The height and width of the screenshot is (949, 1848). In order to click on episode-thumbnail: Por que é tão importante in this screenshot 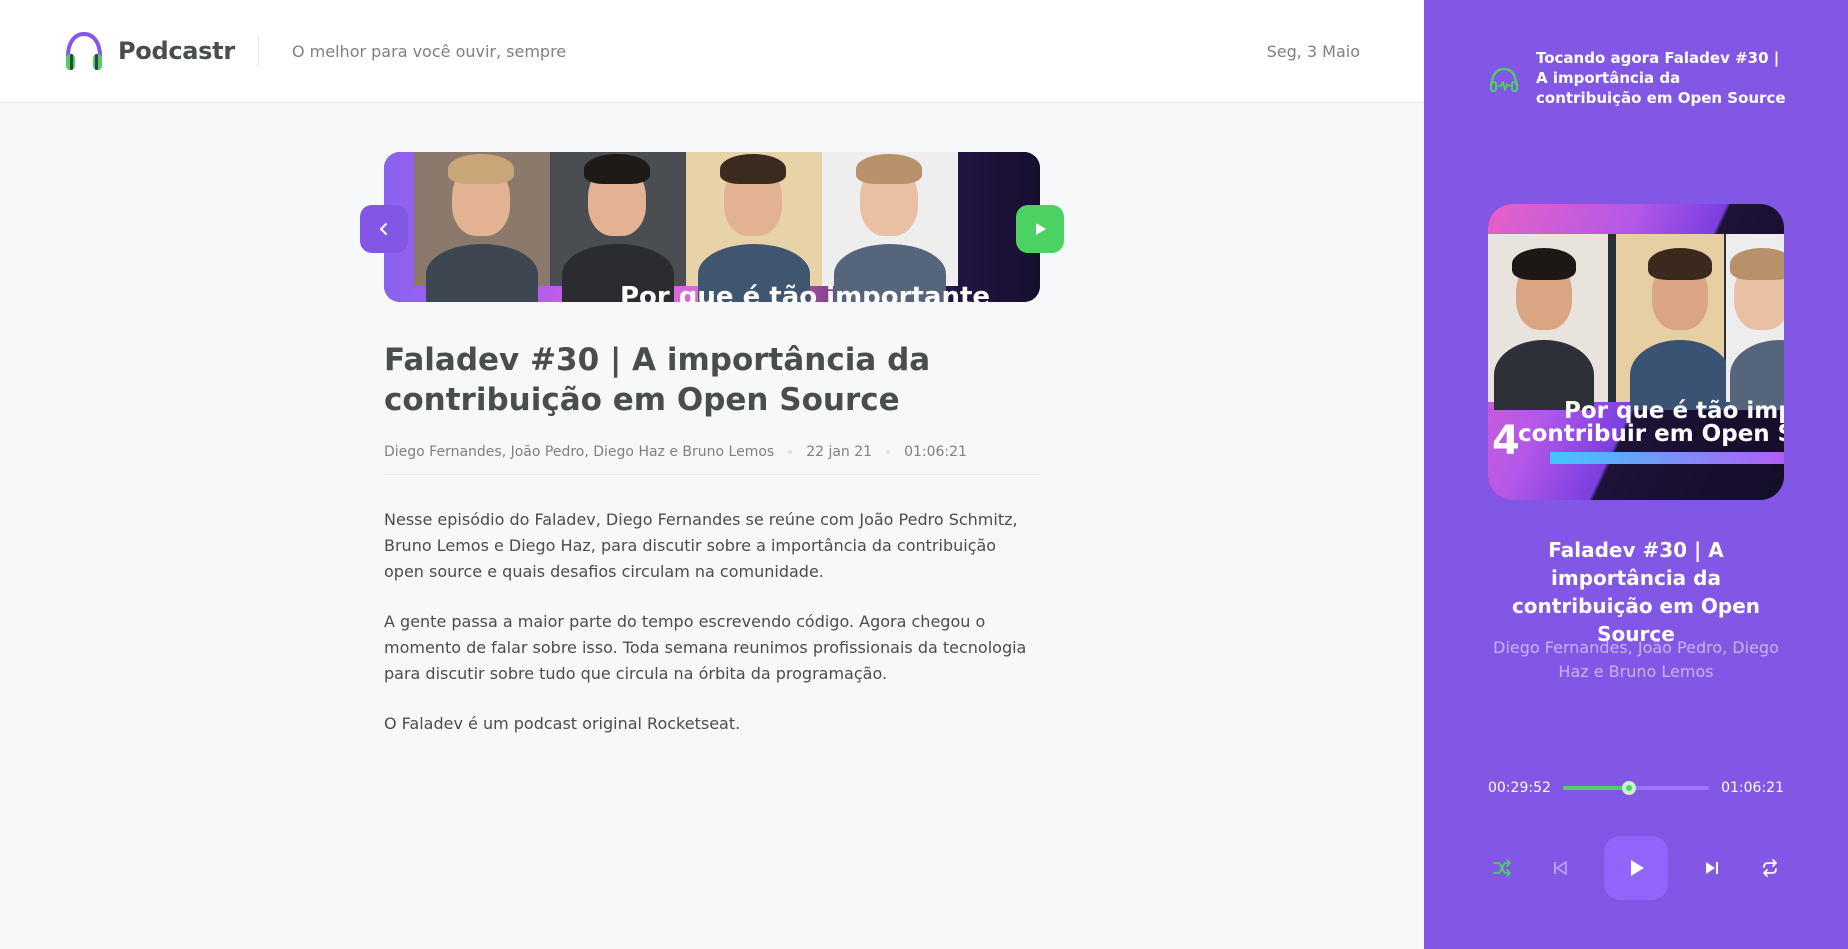, I will do `click(712, 227)`.